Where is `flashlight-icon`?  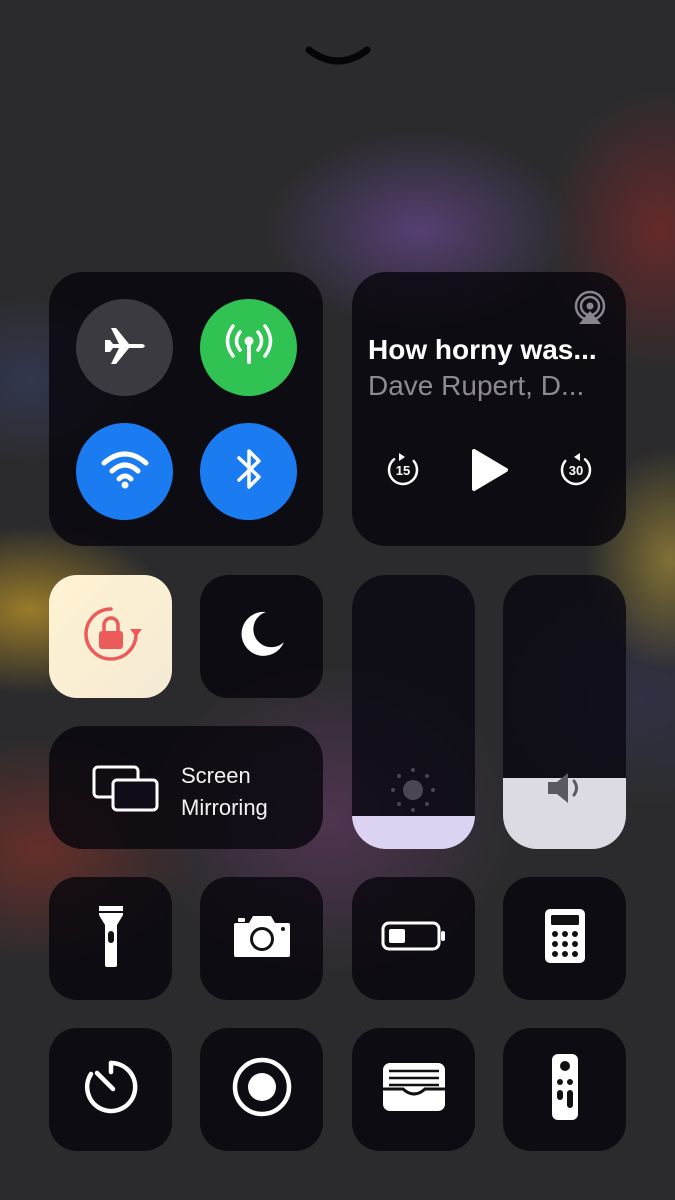
flashlight-icon is located at coordinates (111, 938).